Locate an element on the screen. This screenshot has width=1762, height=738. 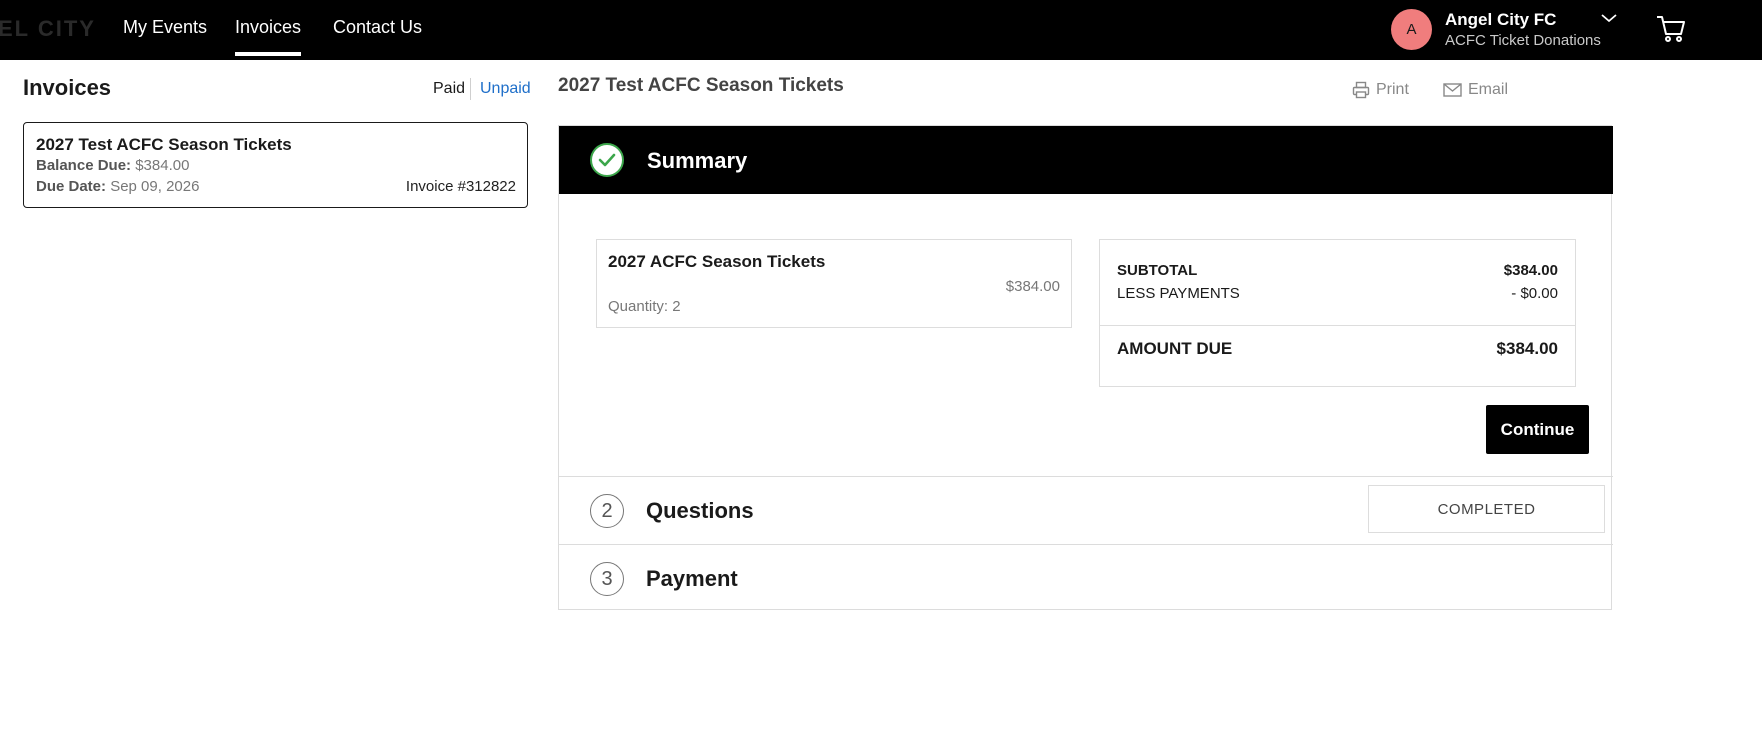
email-label: Email is located at coordinates (1488, 89).